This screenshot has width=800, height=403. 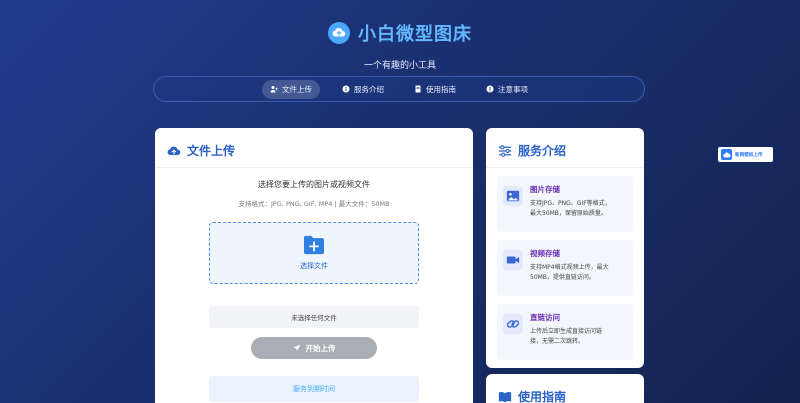 What do you see at coordinates (570, 203) in the screenshot?
I see `service-item-desc-line: 支持JPG、PNG、GIF等格式，` at bounding box center [570, 203].